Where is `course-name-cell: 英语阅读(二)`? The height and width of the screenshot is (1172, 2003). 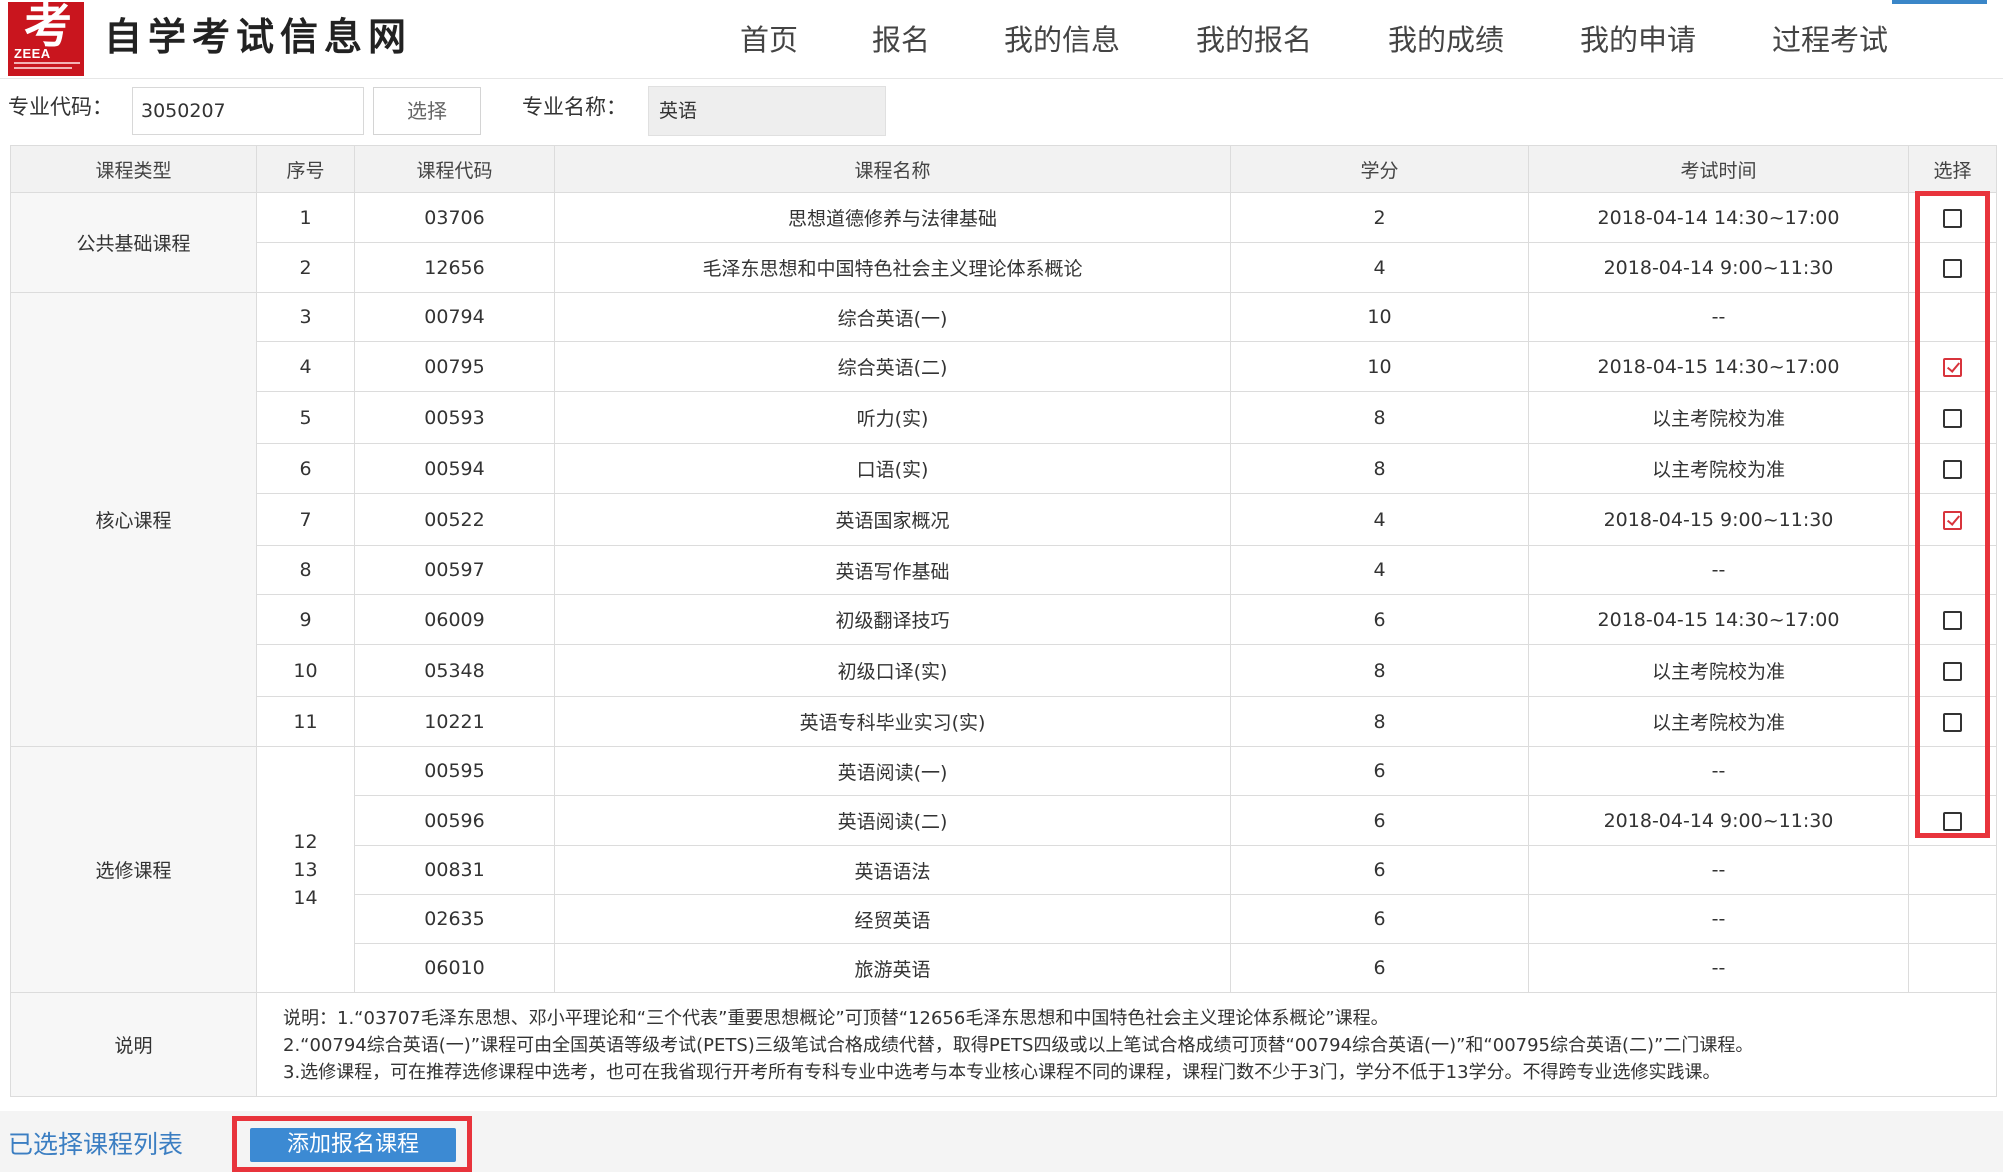 course-name-cell: 英语阅读(二) is located at coordinates (892, 820).